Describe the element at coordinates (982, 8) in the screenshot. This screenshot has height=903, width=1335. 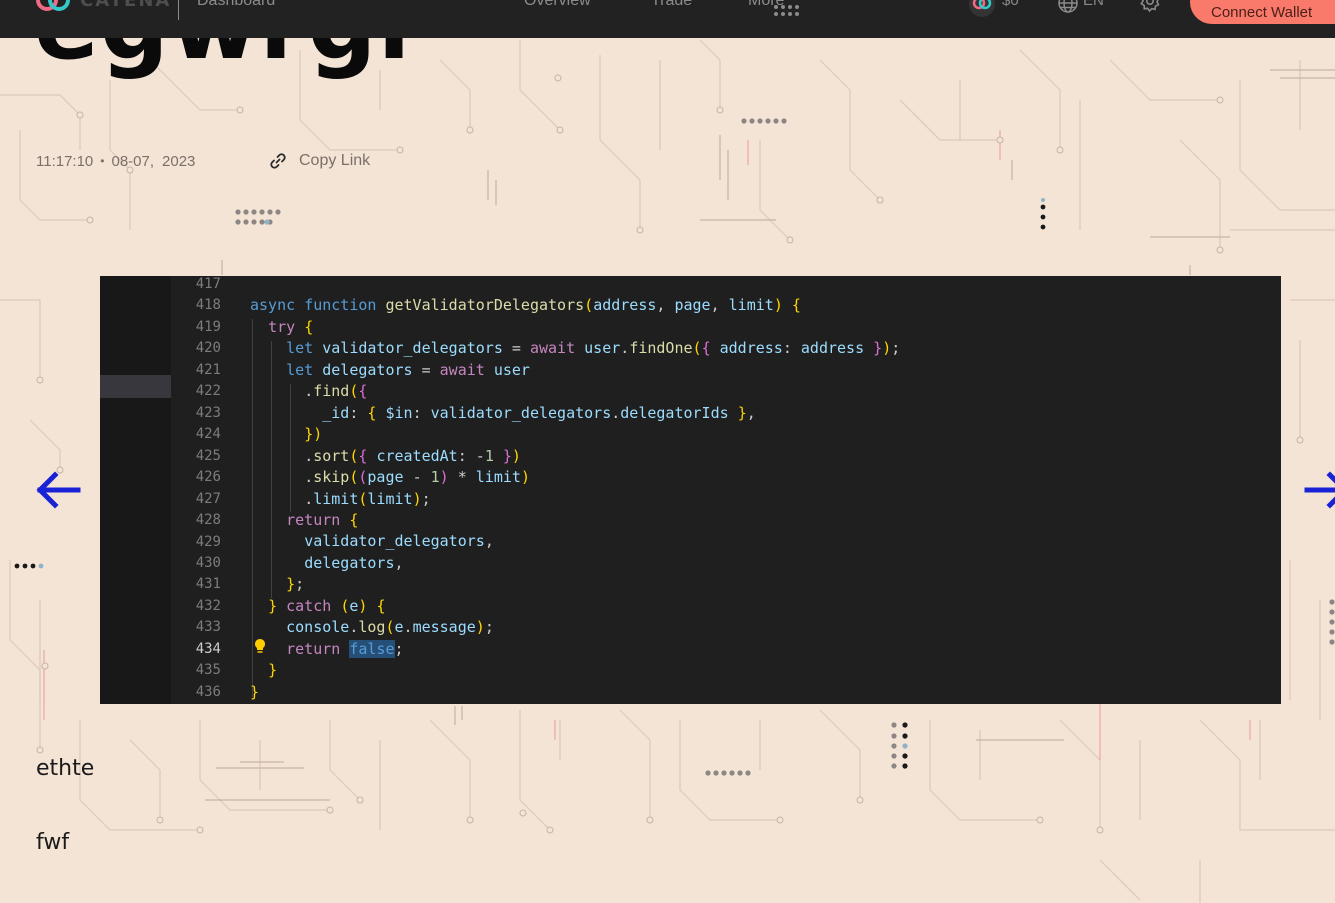
I see `token-icon` at that location.